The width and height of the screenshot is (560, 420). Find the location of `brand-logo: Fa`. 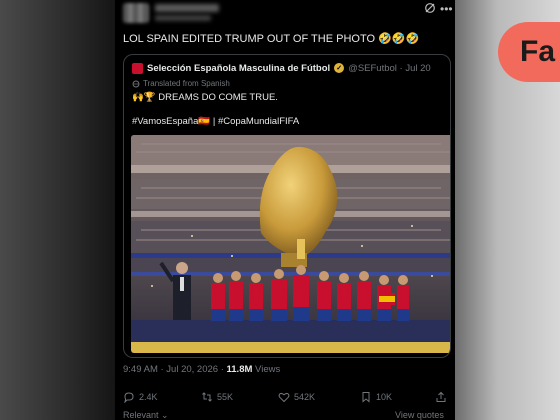

brand-logo: Fa is located at coordinates (529, 52).